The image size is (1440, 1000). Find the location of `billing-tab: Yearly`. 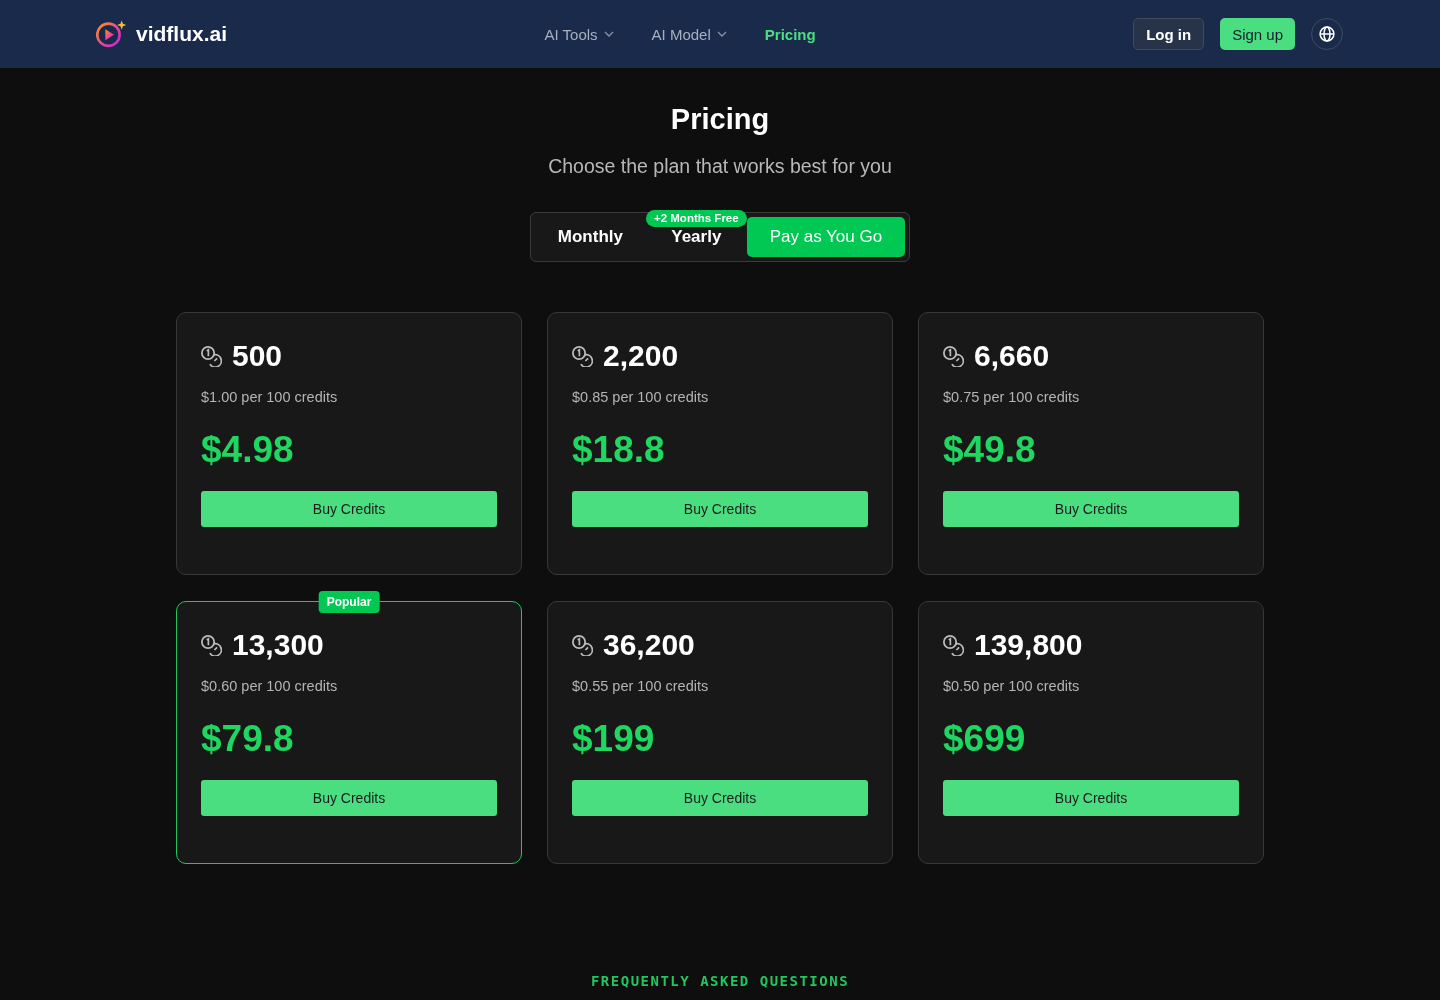

billing-tab: Yearly is located at coordinates (696, 242).